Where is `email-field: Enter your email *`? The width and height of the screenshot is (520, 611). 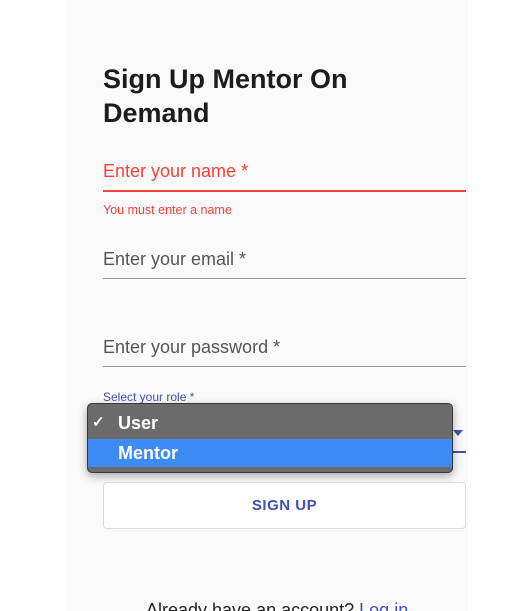
email-field: Enter your email * is located at coordinates (284, 263).